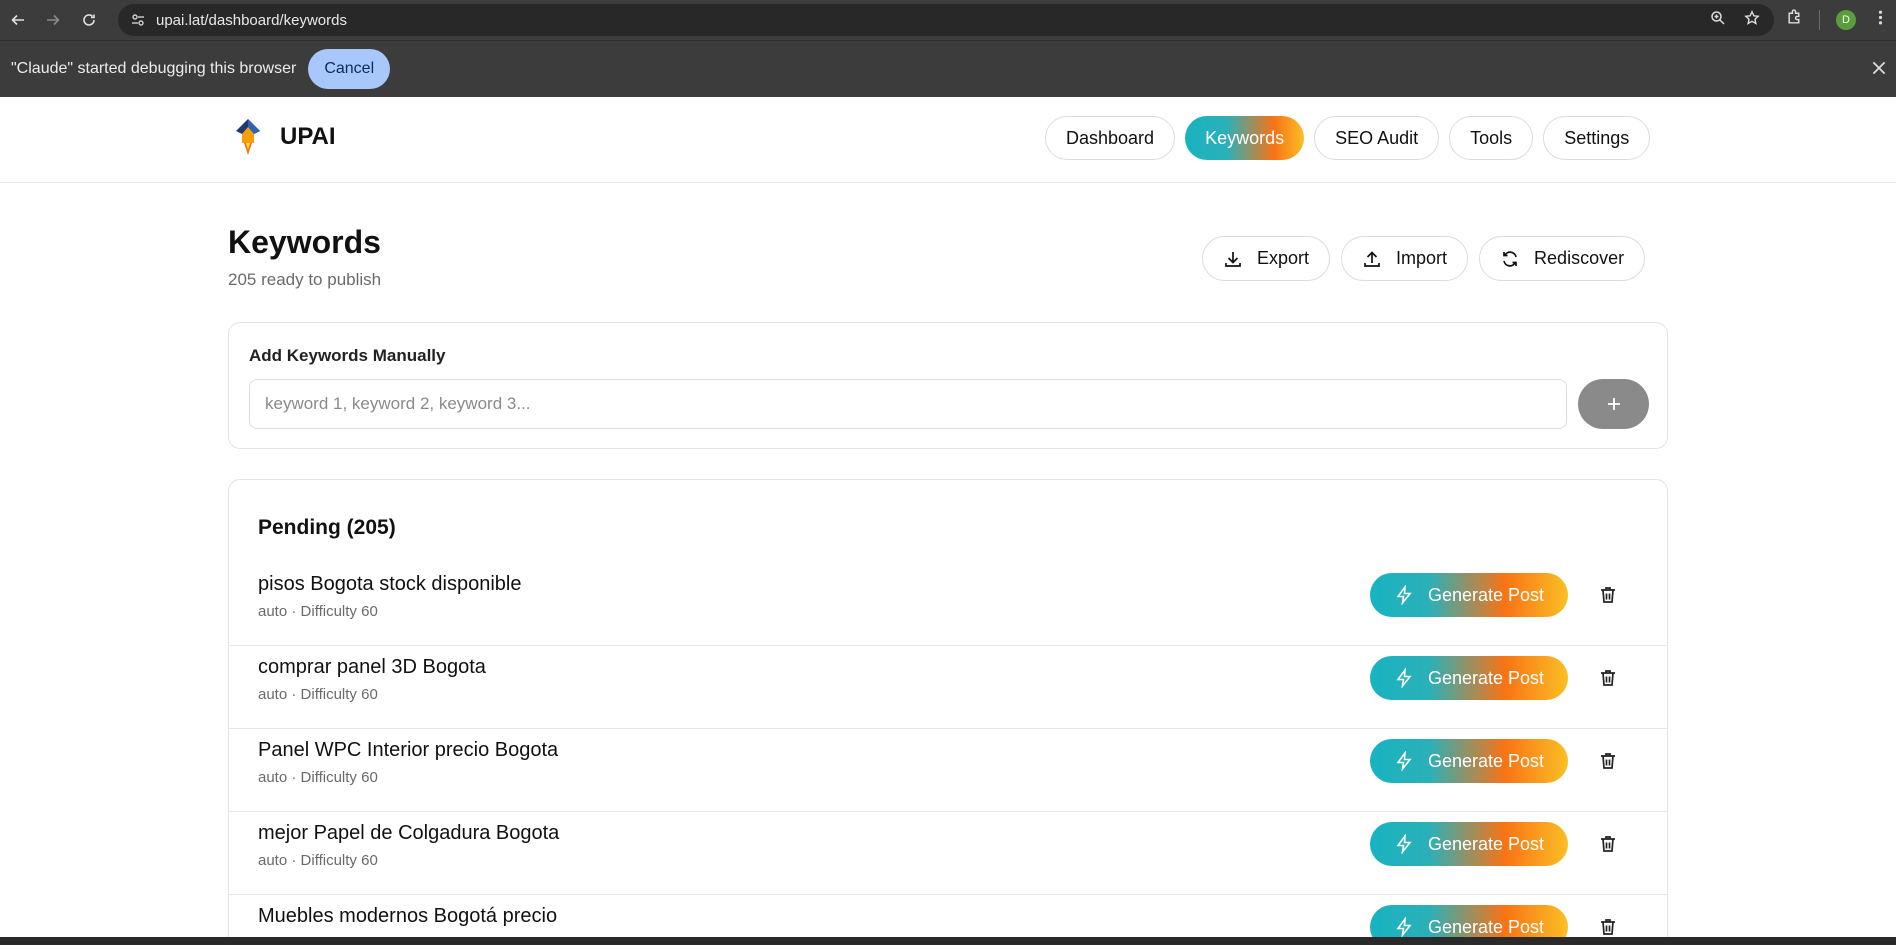 The image size is (1896, 945). Describe the element at coordinates (154, 68) in the screenshot. I see `debugging-message: "Claude" started debugging this browser` at that location.